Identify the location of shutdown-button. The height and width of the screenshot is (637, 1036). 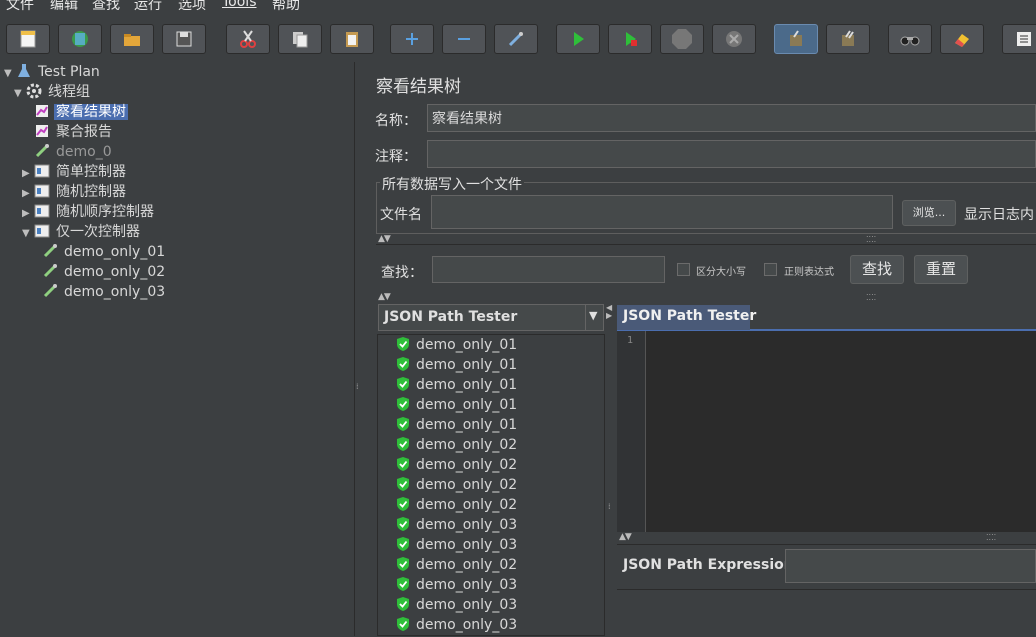
(734, 39).